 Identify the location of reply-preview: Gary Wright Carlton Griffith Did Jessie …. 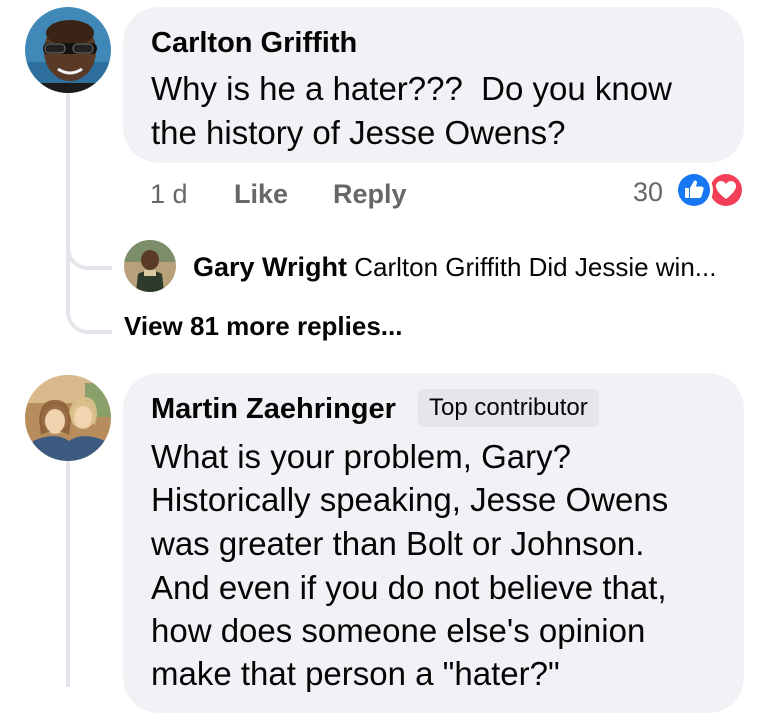
(473, 267).